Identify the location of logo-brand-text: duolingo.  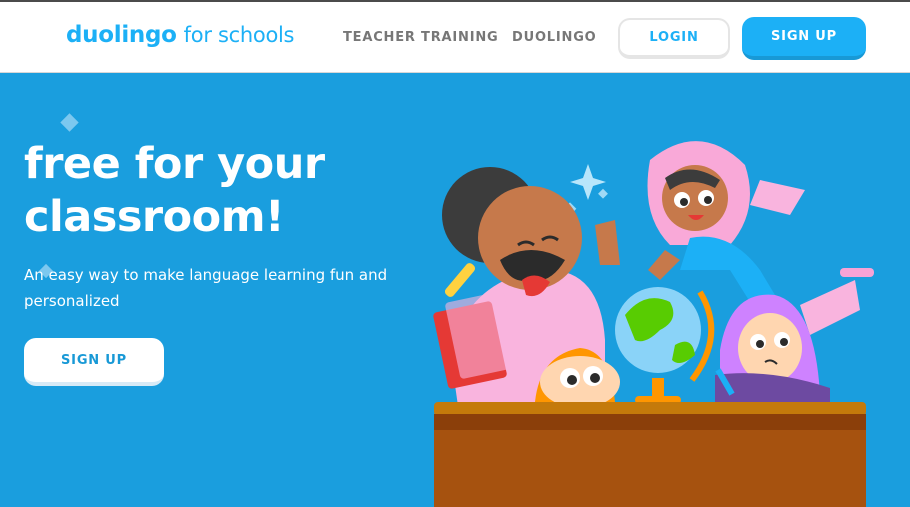
(121, 35).